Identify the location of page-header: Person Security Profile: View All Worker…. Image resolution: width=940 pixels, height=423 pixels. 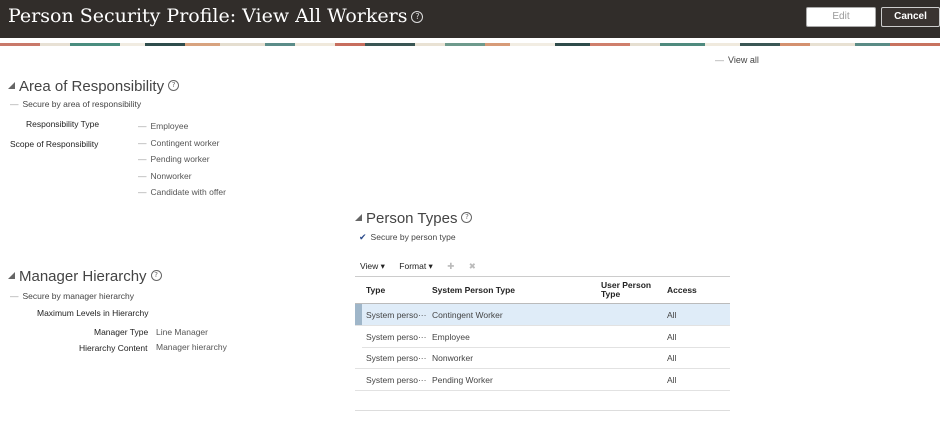
(470, 19).